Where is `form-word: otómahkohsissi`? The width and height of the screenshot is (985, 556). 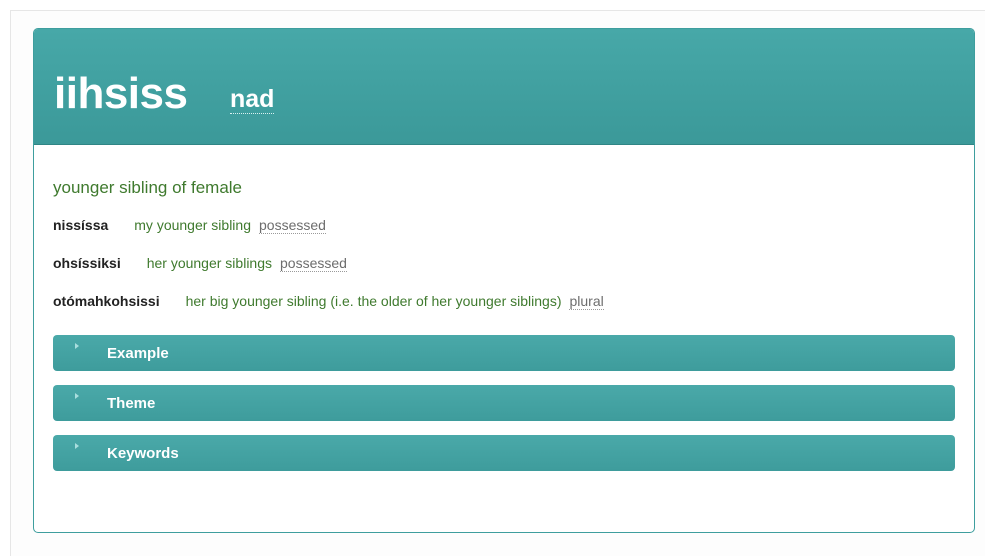
form-word: otómahkohsissi is located at coordinates (106, 301).